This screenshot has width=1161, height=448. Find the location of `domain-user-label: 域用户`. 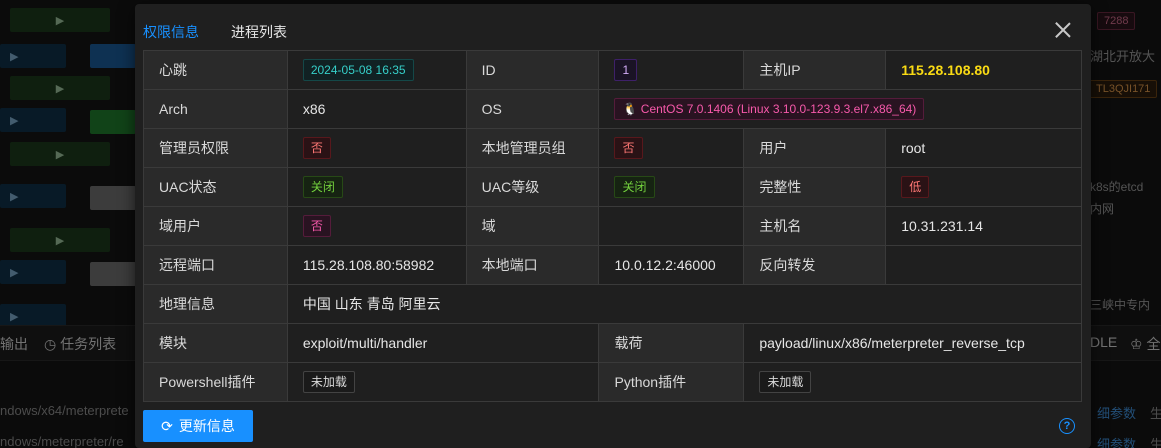

domain-user-label: 域用户 is located at coordinates (215, 226).